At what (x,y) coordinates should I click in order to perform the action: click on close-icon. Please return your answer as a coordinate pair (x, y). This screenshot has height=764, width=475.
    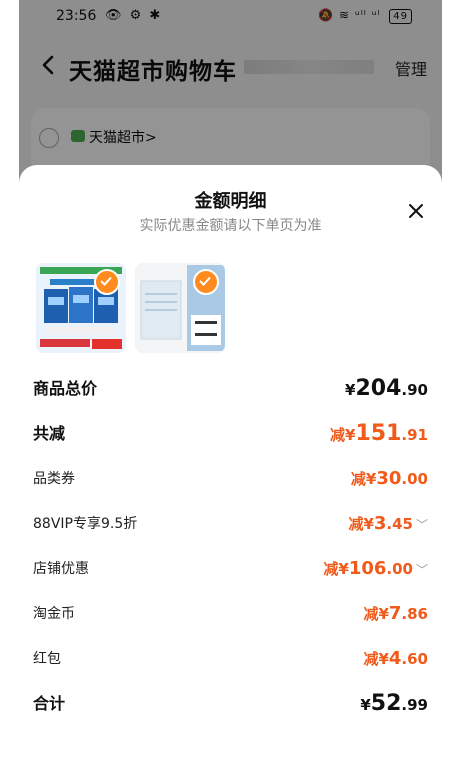
    Looking at the image, I should click on (416, 211).